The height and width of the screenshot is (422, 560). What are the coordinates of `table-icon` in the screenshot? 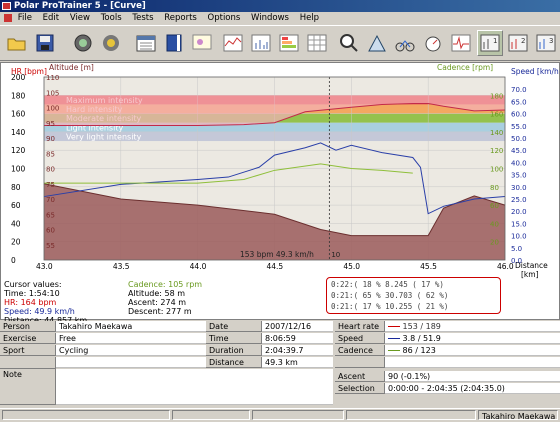 It's located at (317, 43).